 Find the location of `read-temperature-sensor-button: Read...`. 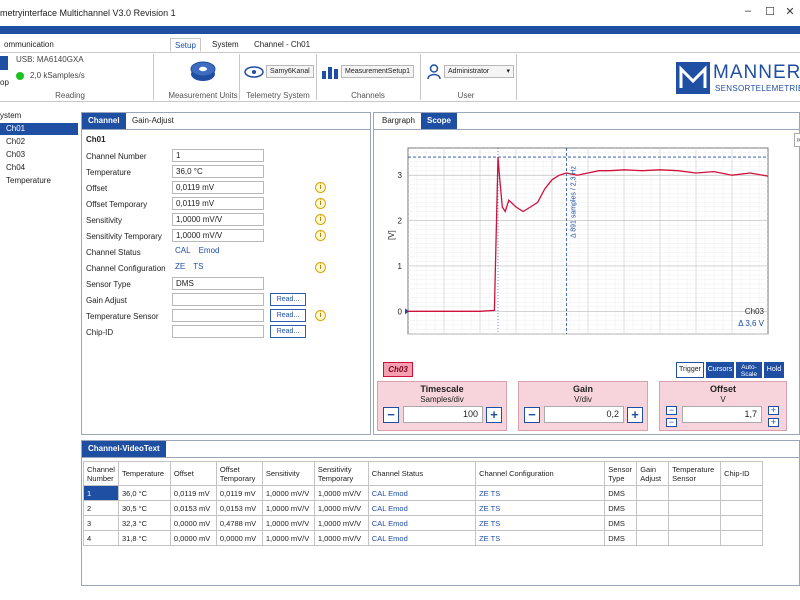

read-temperature-sensor-button: Read... is located at coordinates (288, 315).